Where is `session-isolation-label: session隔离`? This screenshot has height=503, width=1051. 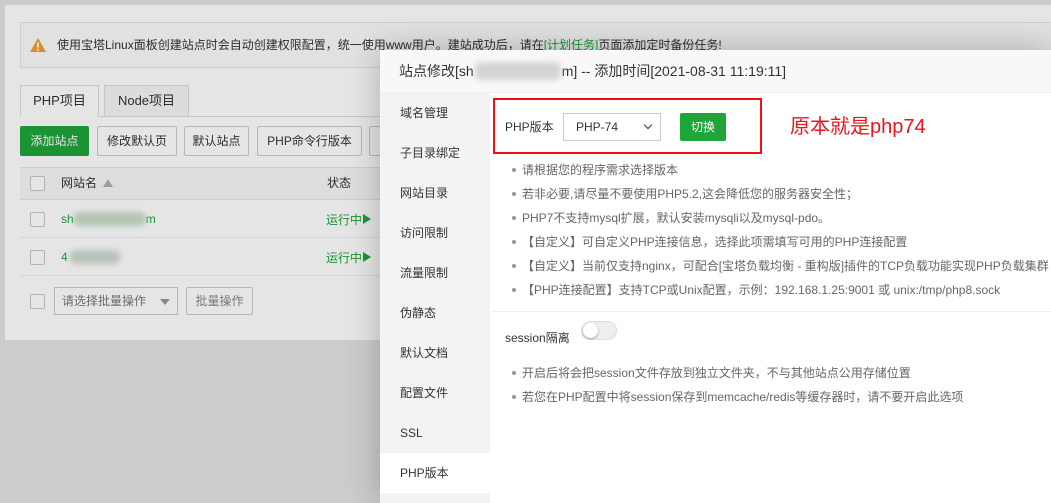 session-isolation-label: session隔离 is located at coordinates (537, 338).